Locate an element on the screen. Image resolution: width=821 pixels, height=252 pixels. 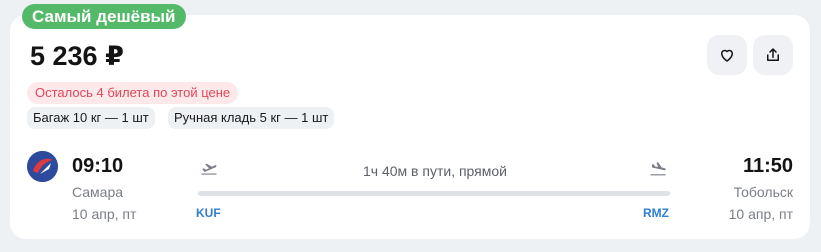
flight-duration: 1ч 40м в пути, прямой is located at coordinates (435, 171).